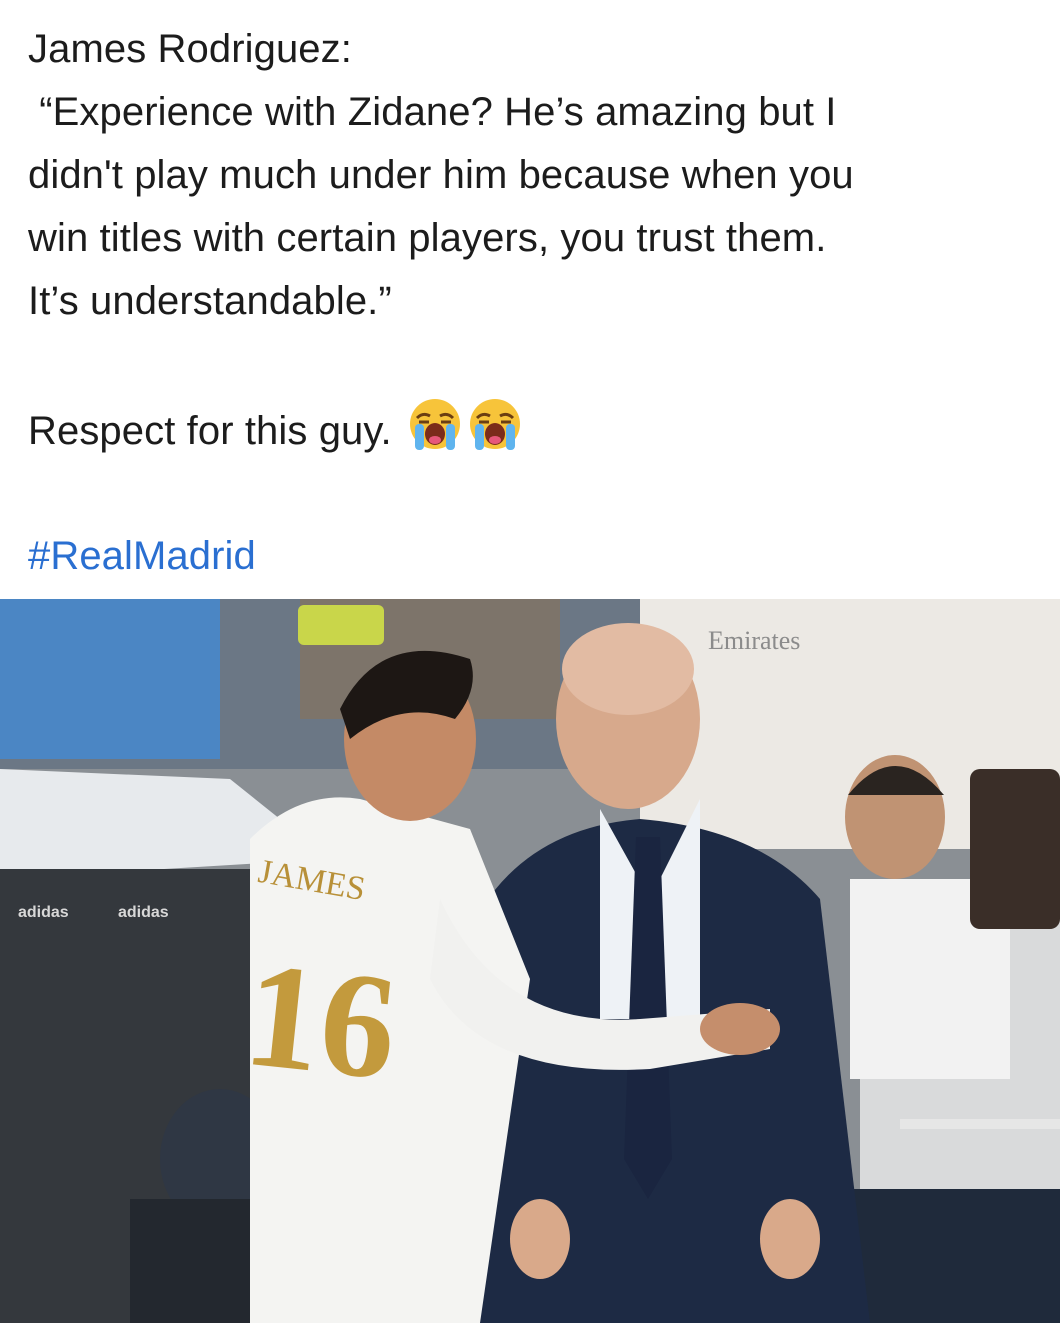  Describe the element at coordinates (190, 49) in the screenshot. I see `author-line: James Rodriguez:` at that location.